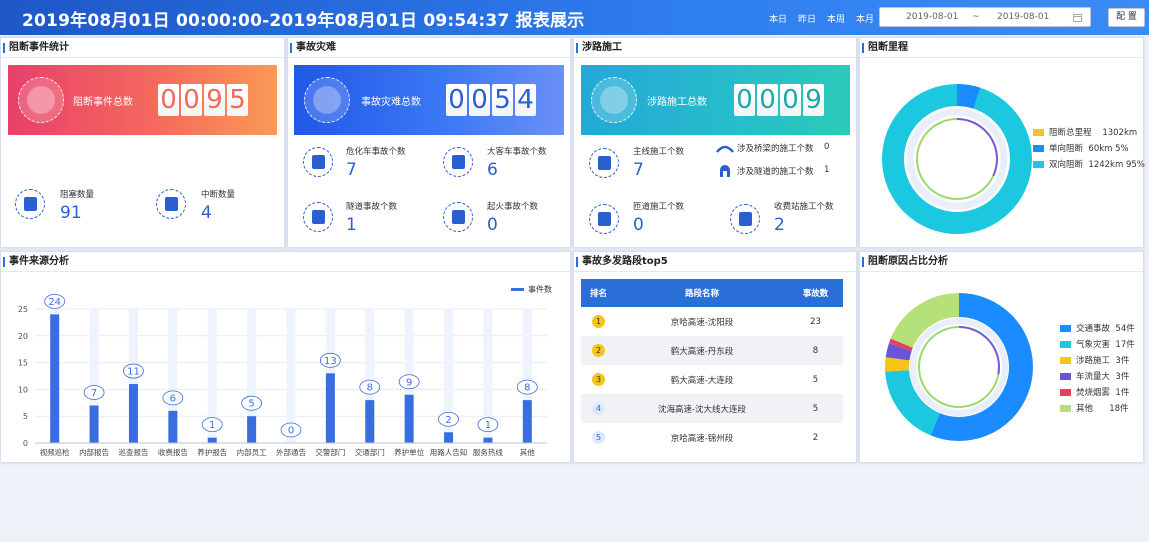 Image resolution: width=1149 pixels, height=542 pixels. I want to click on stat-label: 阻塞数量, so click(77, 195).